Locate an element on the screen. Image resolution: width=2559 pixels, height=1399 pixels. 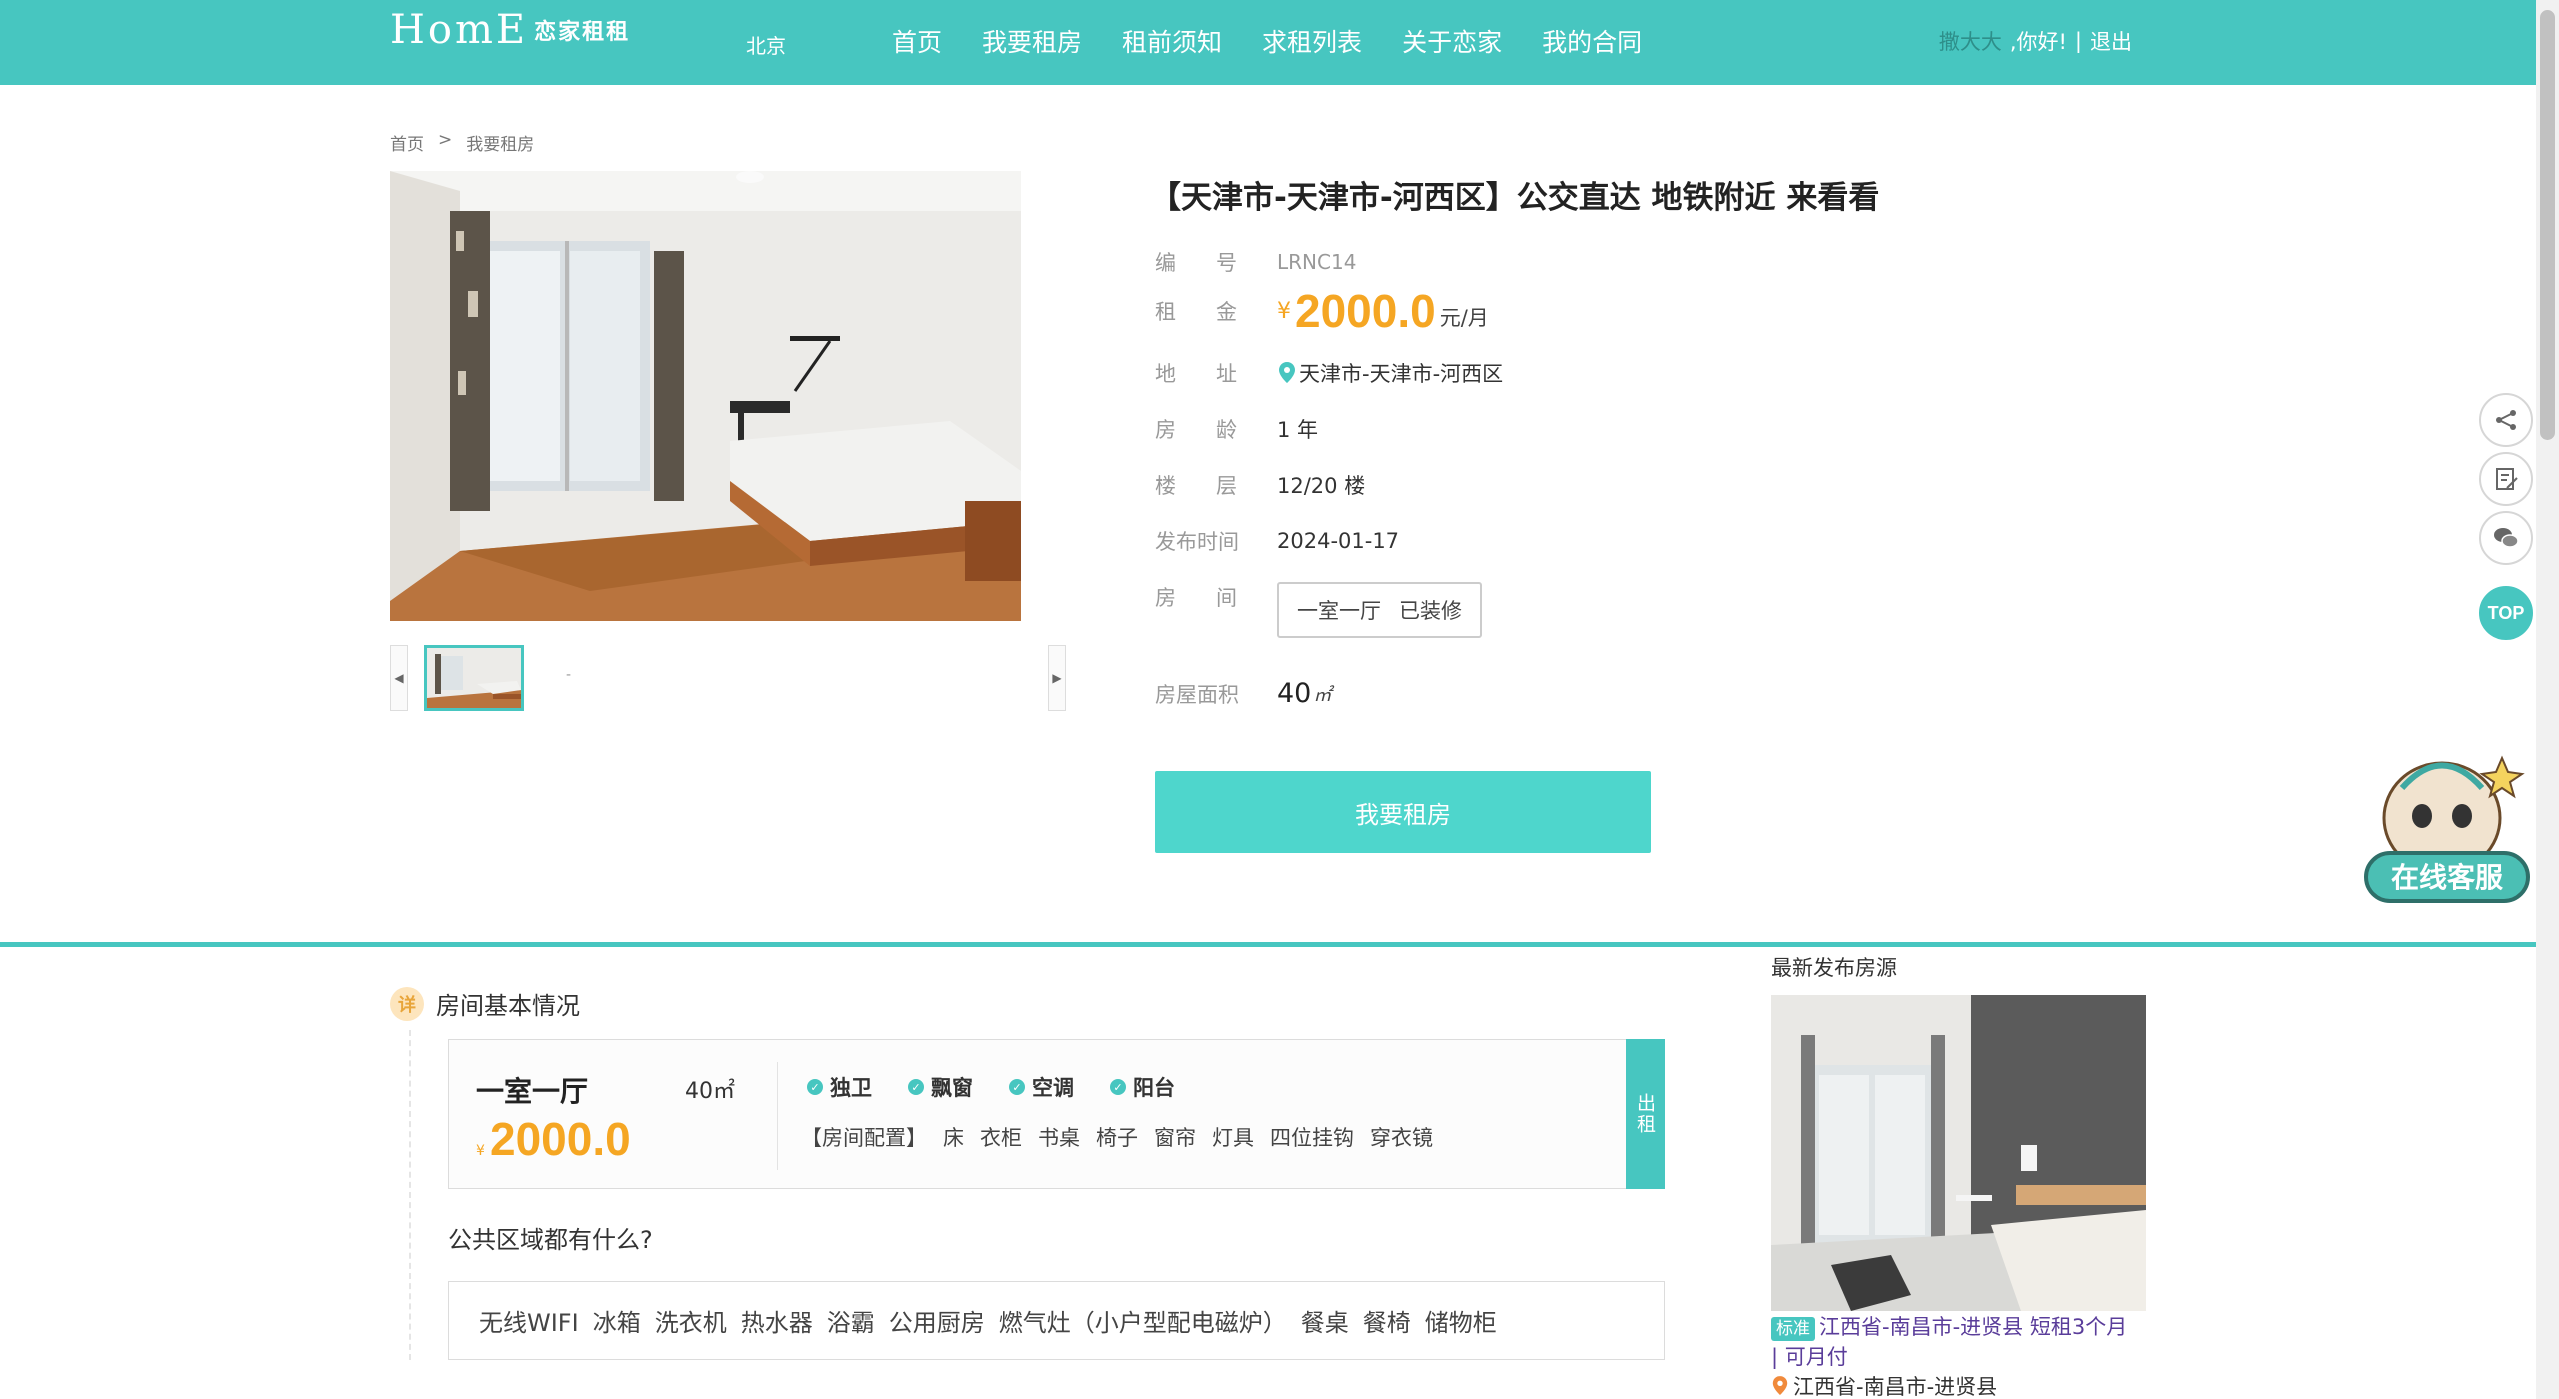
nav-item-wanted-list: 求租列表 is located at coordinates (1312, 43).